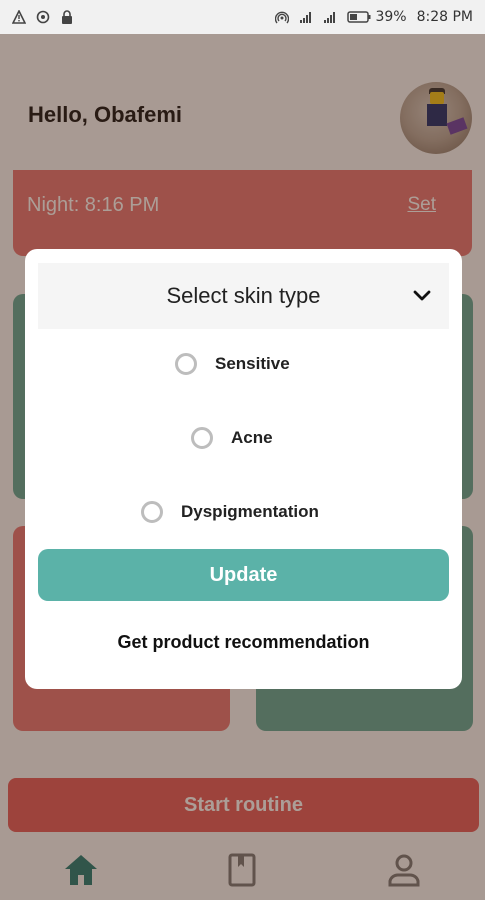 This screenshot has height=900, width=485. I want to click on warning-icon, so click(19, 17).